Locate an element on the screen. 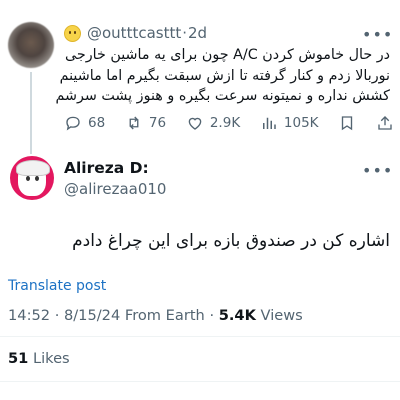  repost-icon is located at coordinates (134, 123).